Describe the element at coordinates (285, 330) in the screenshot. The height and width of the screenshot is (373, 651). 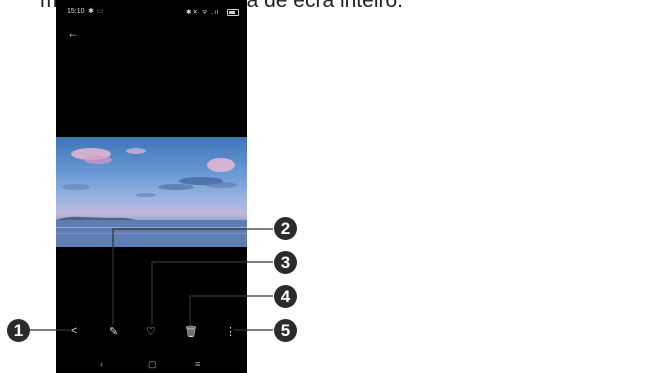
I see `callout-5: 5` at that location.